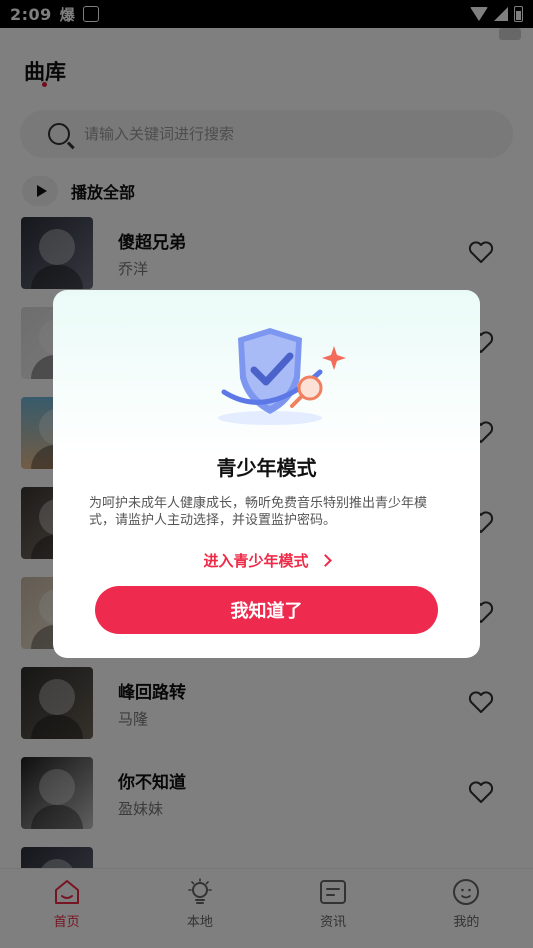  I want to click on enter-youth-mode-label: 进入青少年模式, so click(256, 561).